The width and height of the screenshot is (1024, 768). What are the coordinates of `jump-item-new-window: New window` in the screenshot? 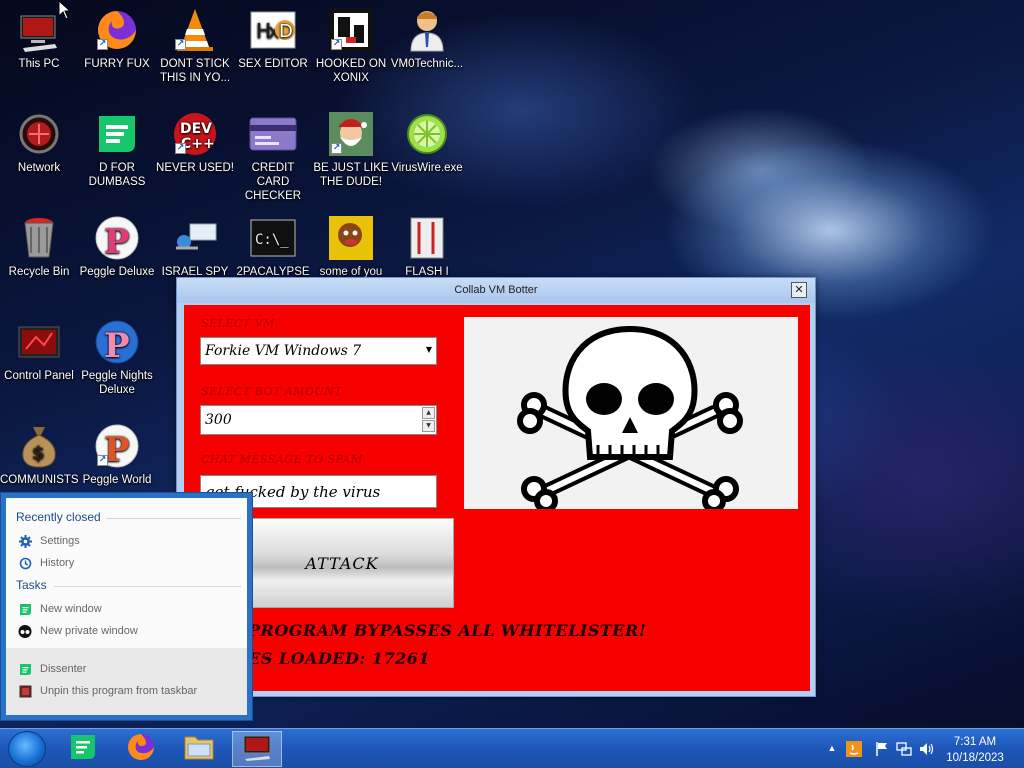 It's located at (60, 609).